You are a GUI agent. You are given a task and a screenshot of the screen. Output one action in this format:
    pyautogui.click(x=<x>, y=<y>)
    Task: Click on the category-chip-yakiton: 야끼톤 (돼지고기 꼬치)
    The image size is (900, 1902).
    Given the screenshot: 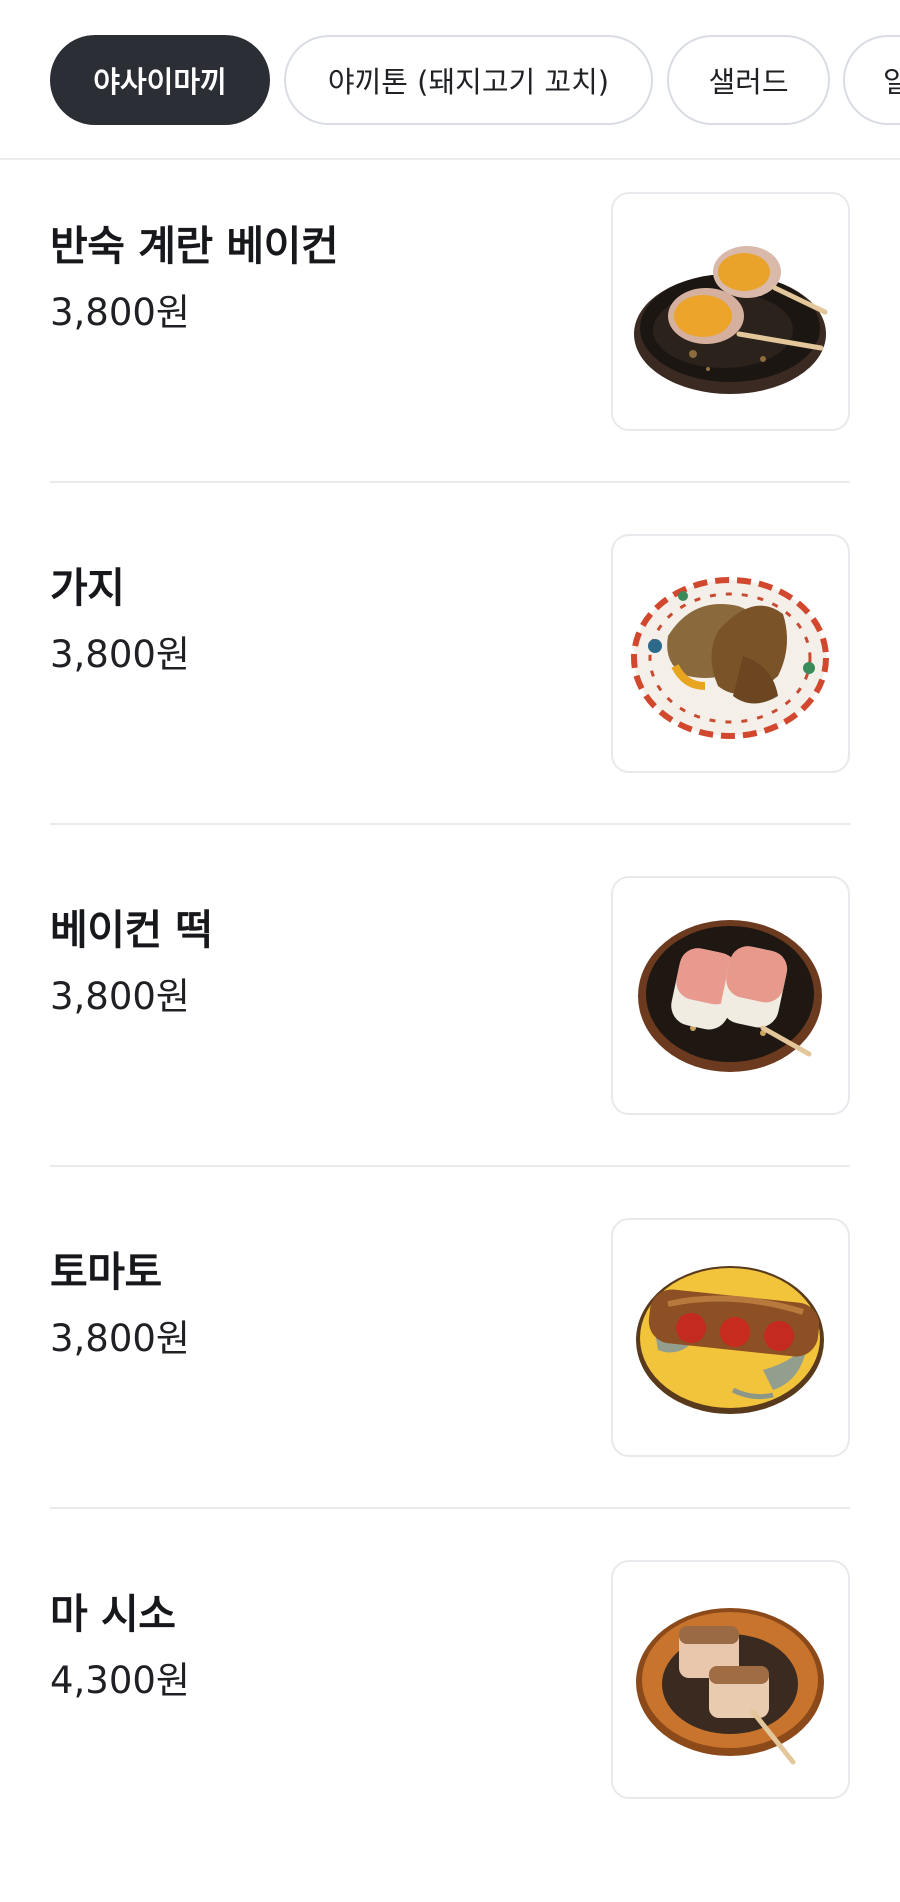 What is the action you would take?
    pyautogui.click(x=468, y=80)
    